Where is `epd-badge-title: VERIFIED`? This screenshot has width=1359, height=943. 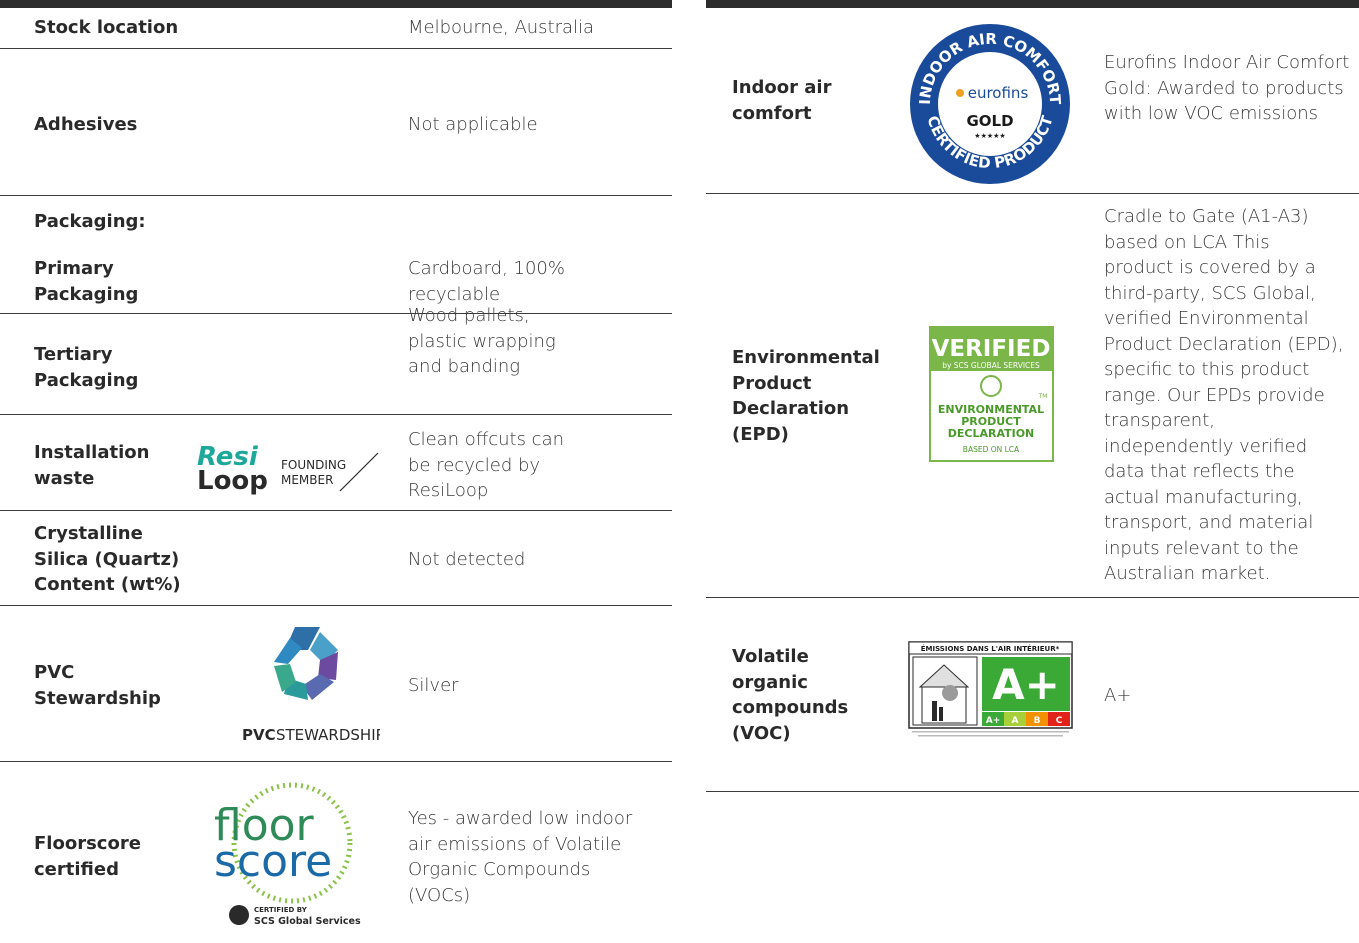
epd-badge-title: VERIFIED is located at coordinates (991, 349).